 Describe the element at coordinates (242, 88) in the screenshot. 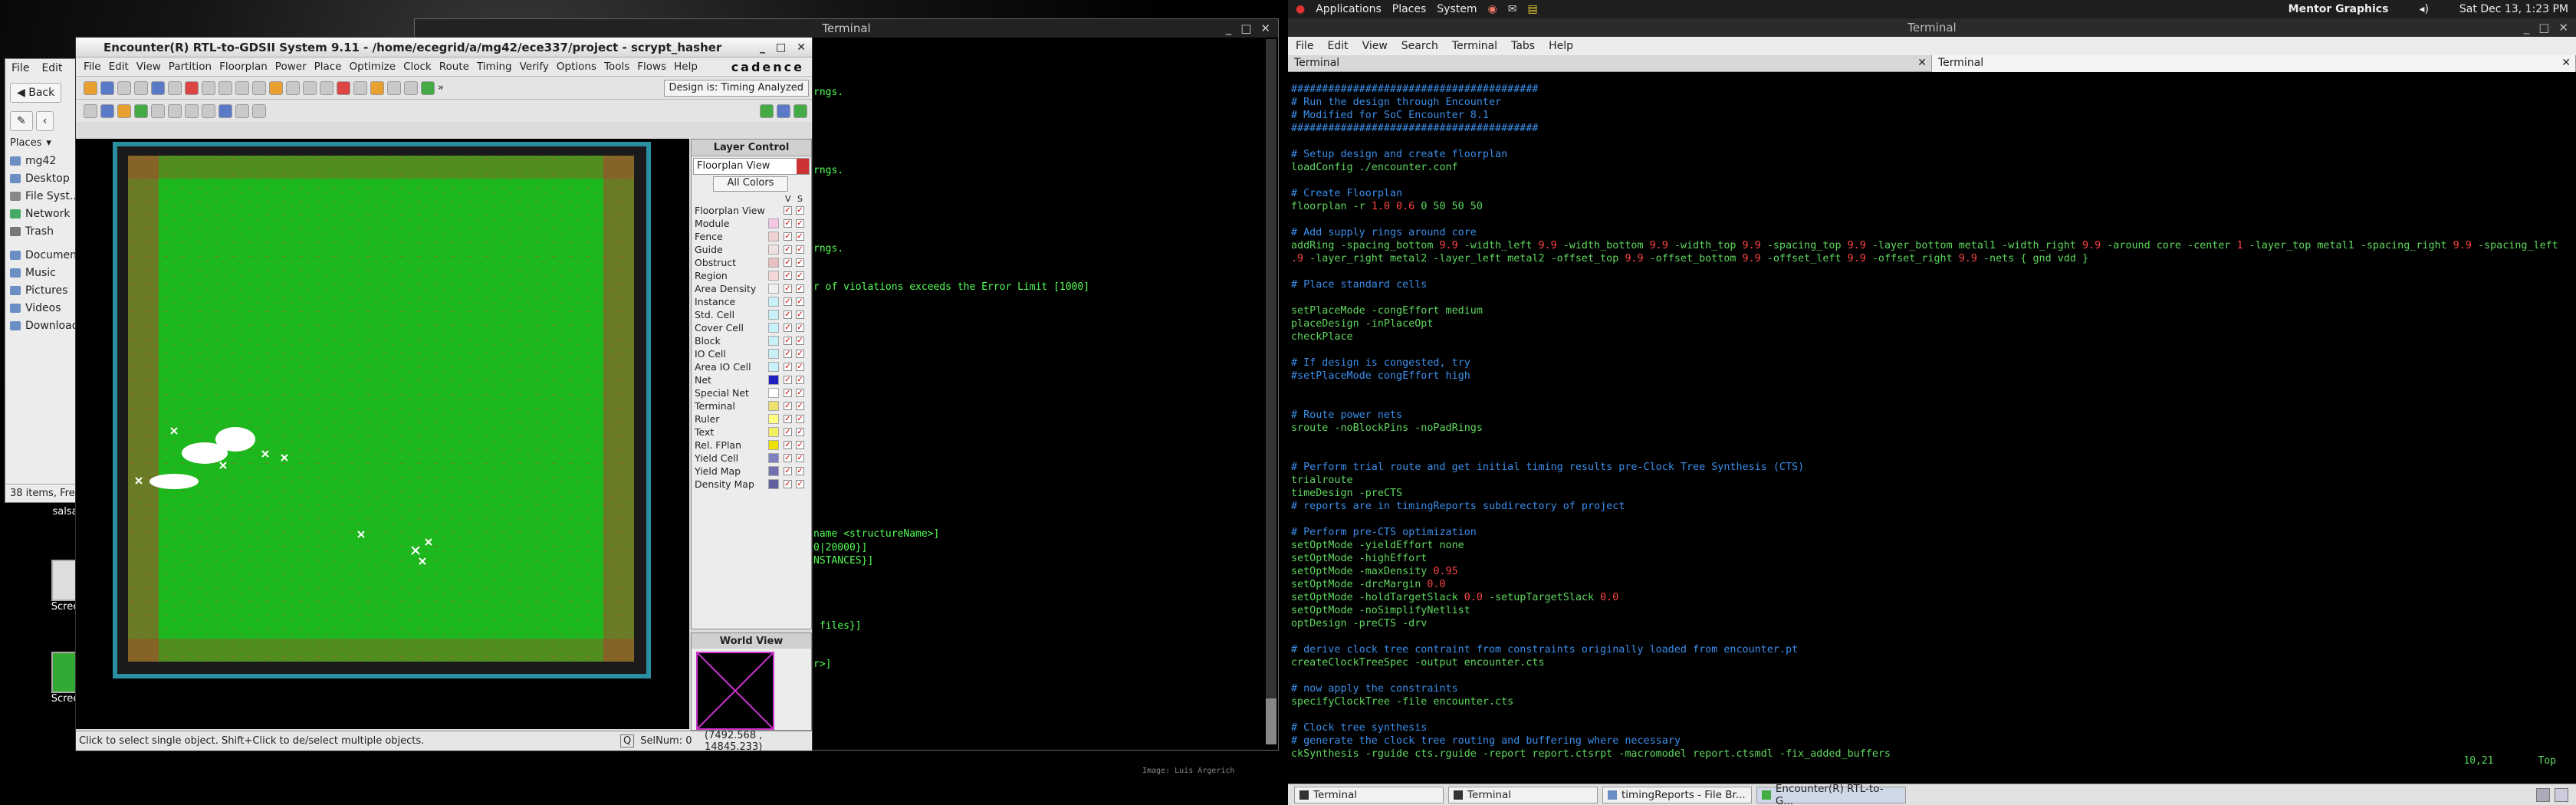

I see `zoom-fit-icon` at that location.